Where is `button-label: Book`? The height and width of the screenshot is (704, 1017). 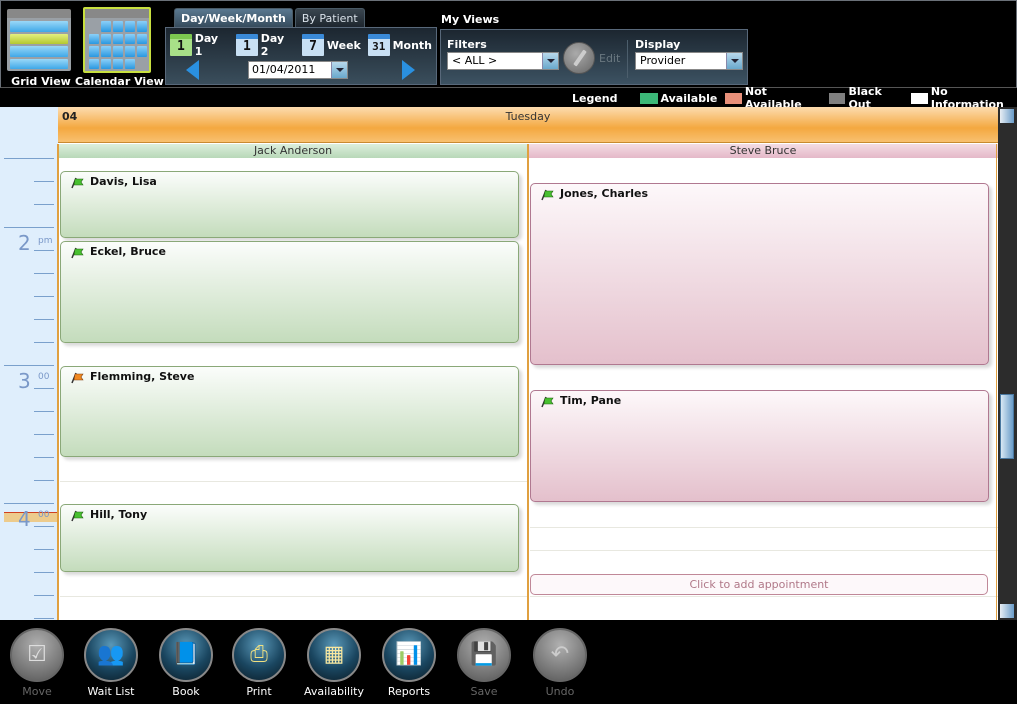 button-label: Book is located at coordinates (186, 691).